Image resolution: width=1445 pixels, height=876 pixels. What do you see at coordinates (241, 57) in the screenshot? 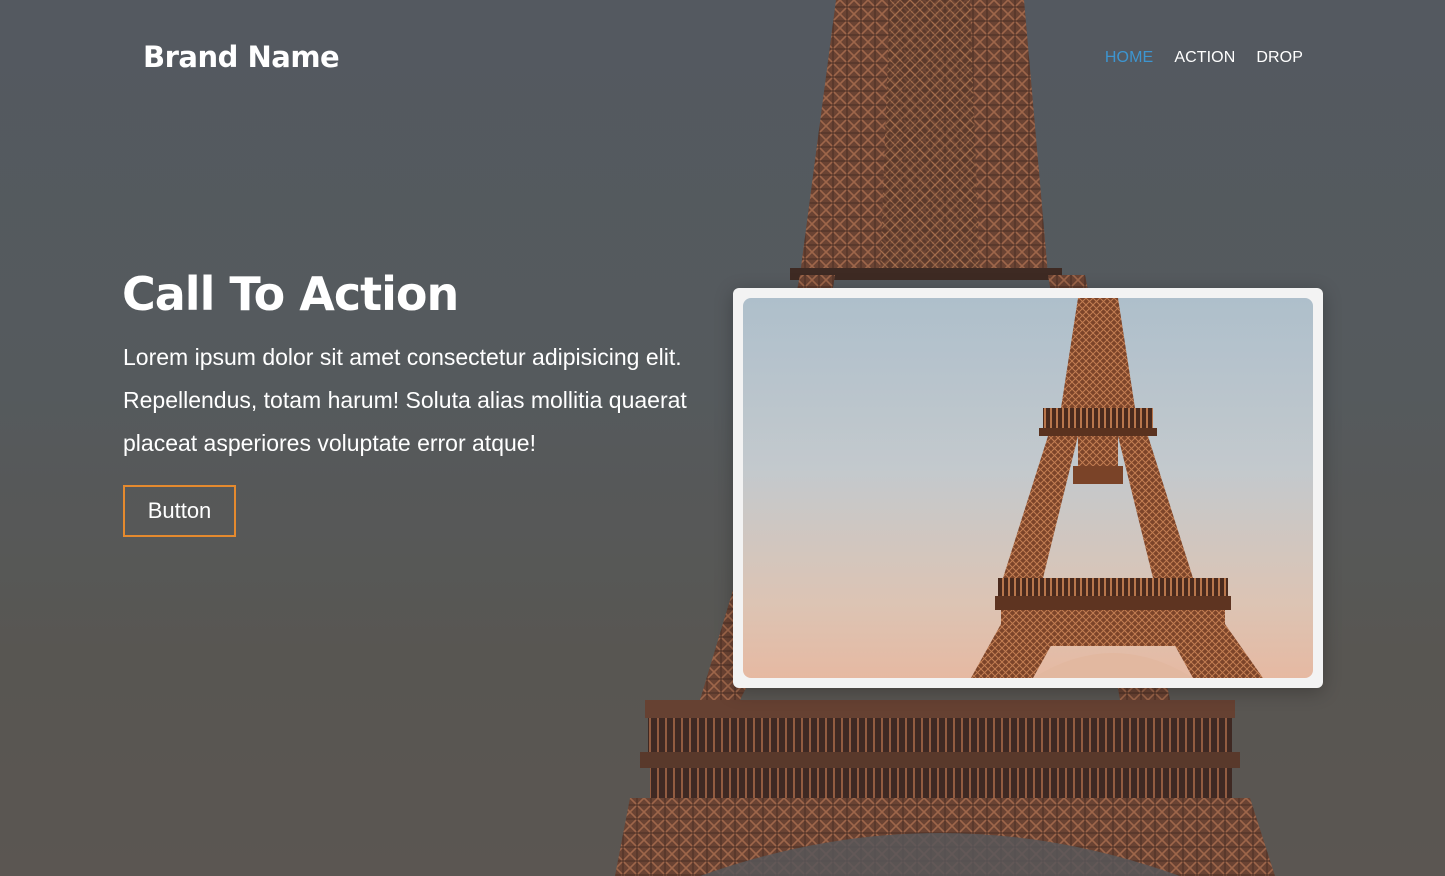
I see `brand-logo: Brand Name` at bounding box center [241, 57].